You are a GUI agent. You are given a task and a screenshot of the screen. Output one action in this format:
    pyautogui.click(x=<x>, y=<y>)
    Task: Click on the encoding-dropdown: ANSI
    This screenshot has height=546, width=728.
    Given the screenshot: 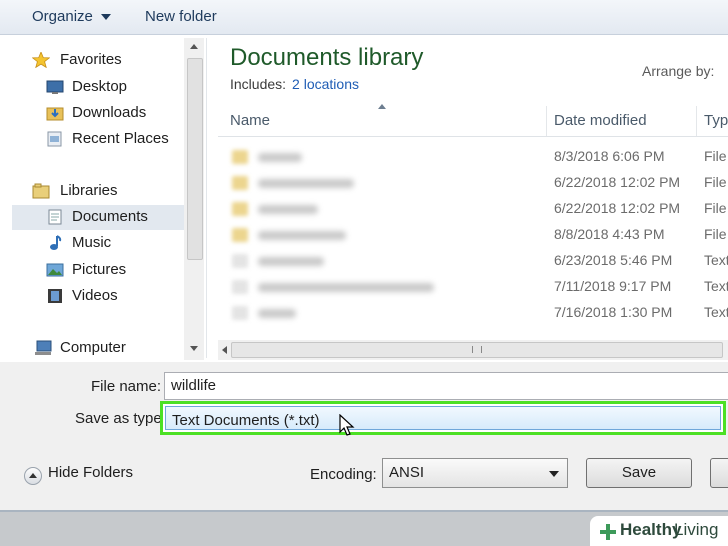 What is the action you would take?
    pyautogui.click(x=475, y=473)
    